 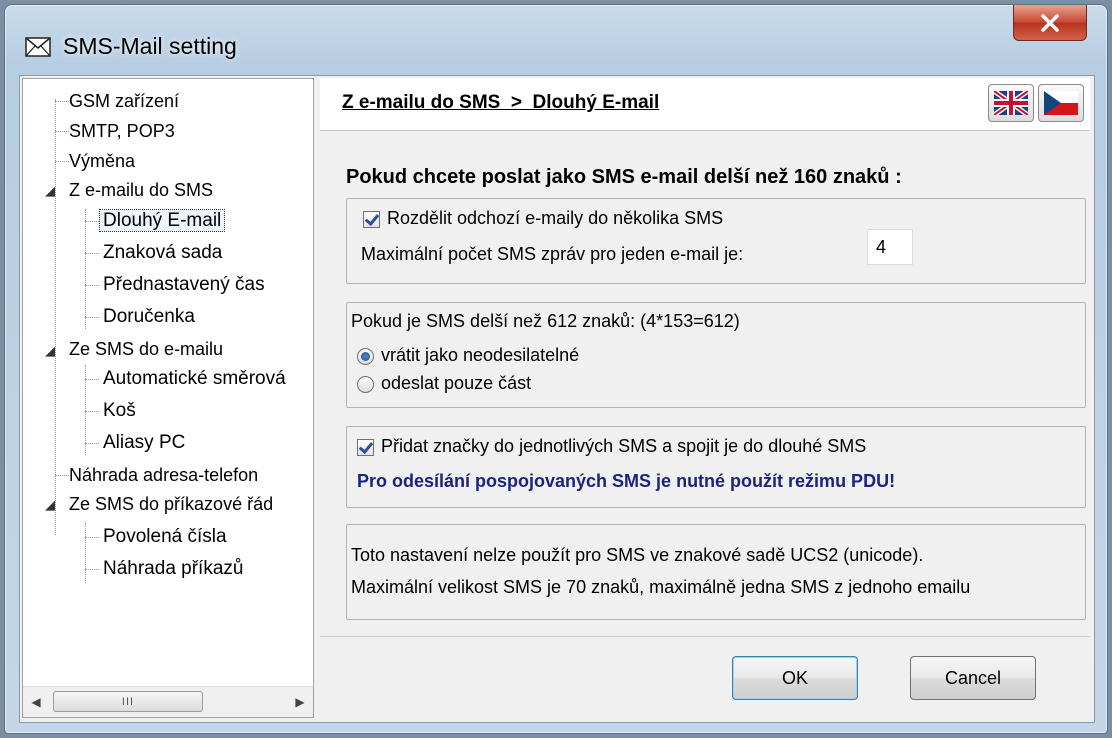 What do you see at coordinates (705, 104) in the screenshot?
I see `panel-header: Z e-mailu do SMS > Dlouhý E-mail` at bounding box center [705, 104].